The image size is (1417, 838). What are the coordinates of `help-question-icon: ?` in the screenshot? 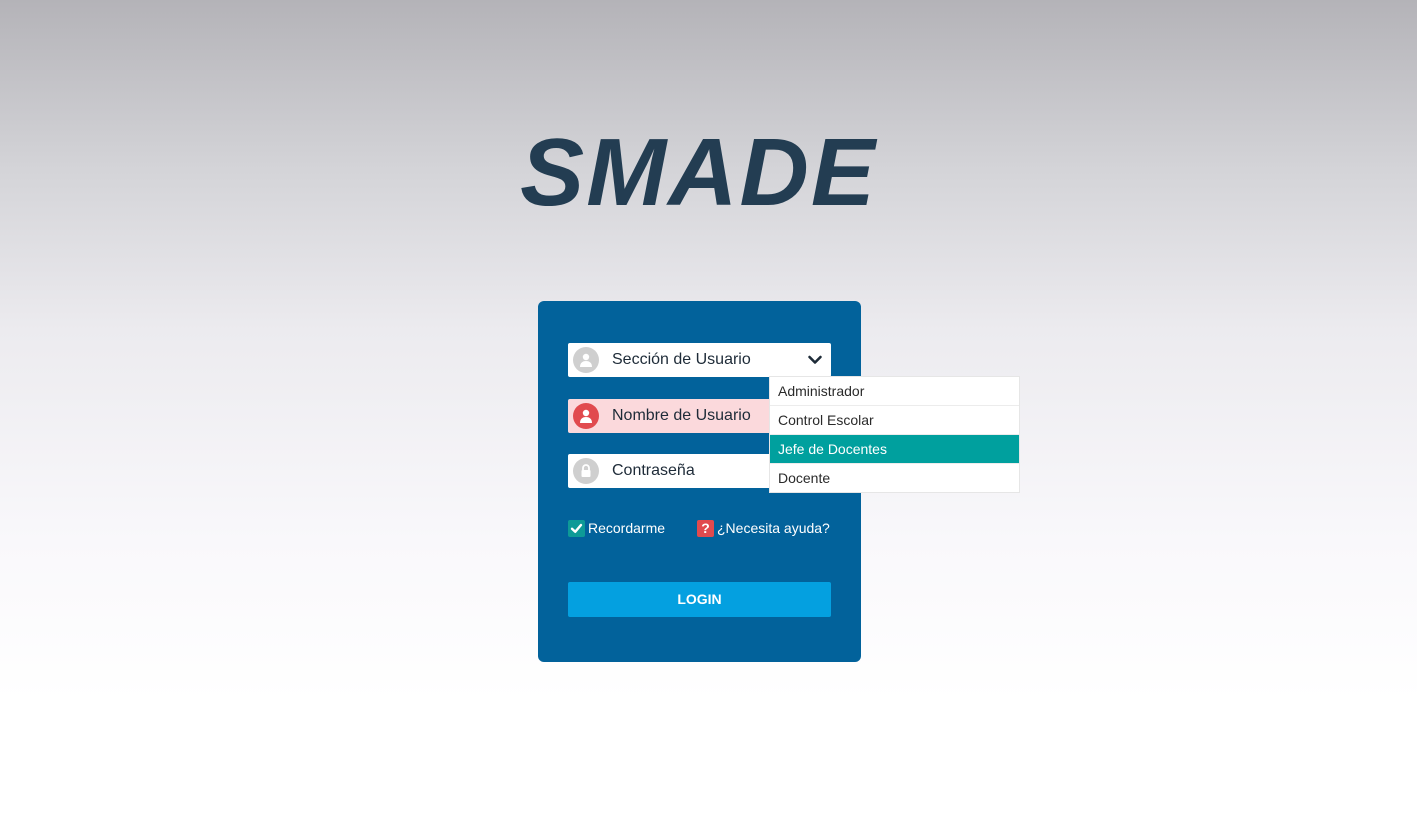 It's located at (705, 528).